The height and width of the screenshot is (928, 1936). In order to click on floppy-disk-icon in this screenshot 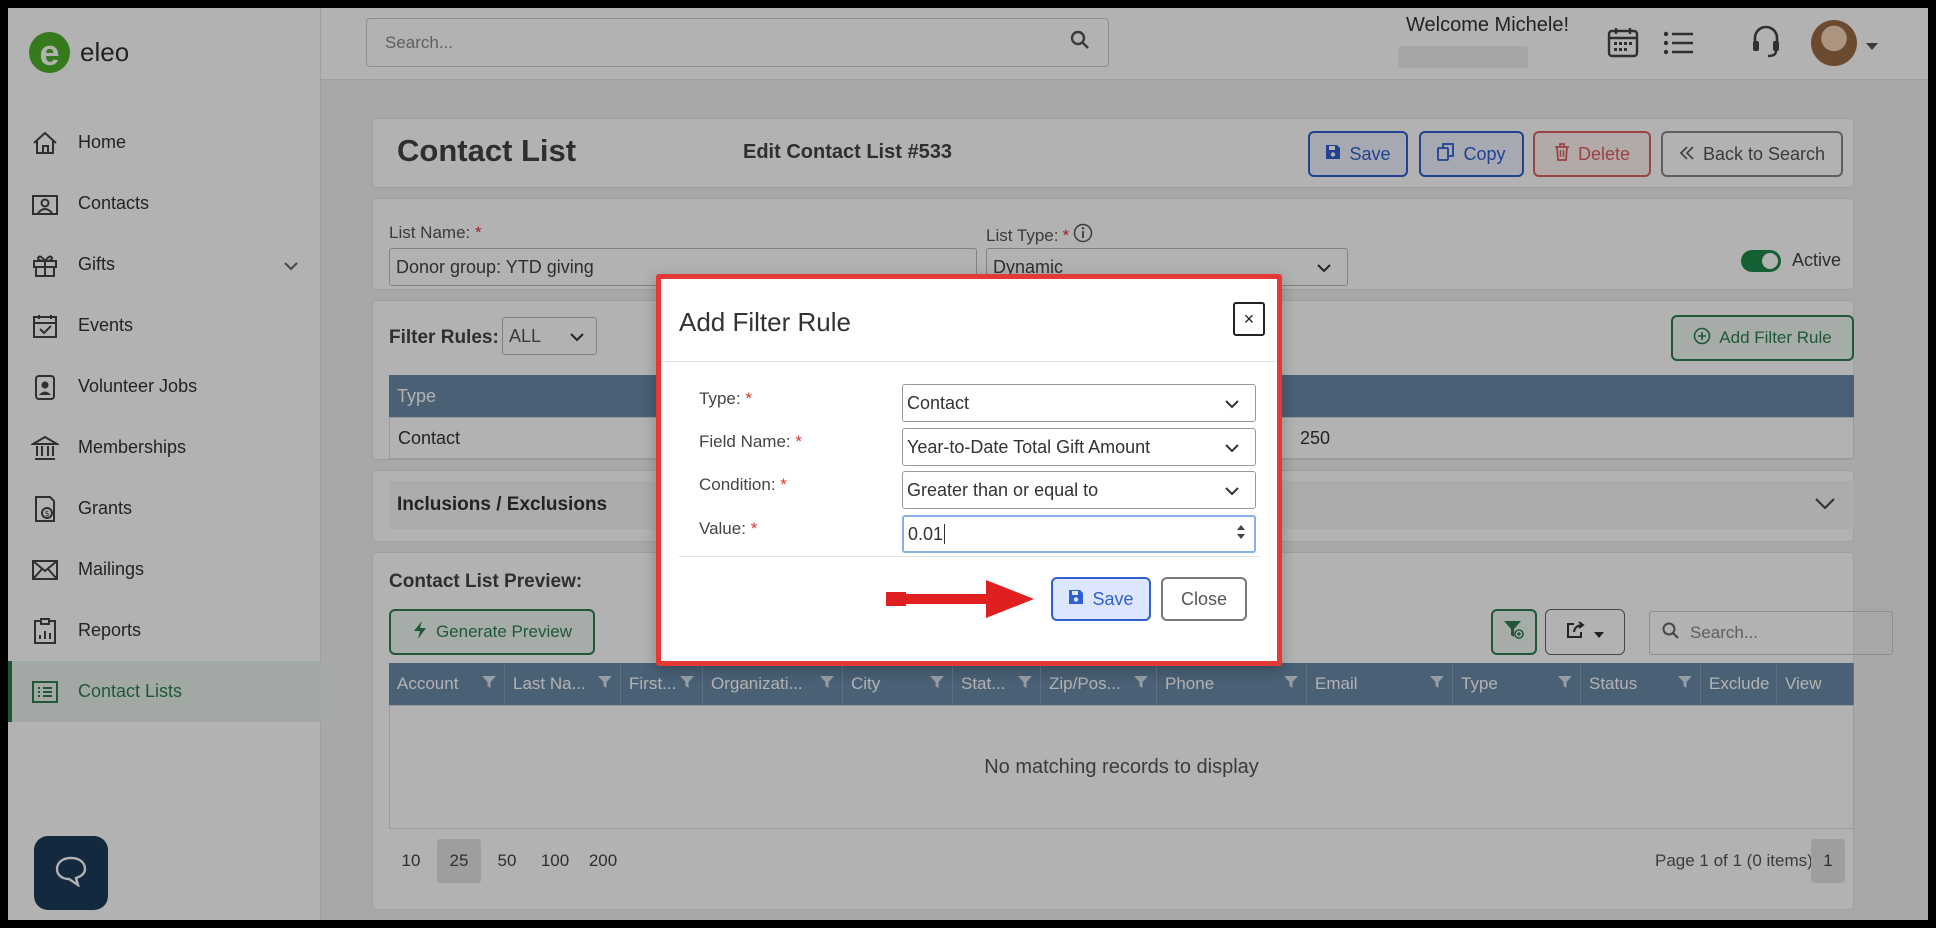, I will do `click(1076, 599)`.